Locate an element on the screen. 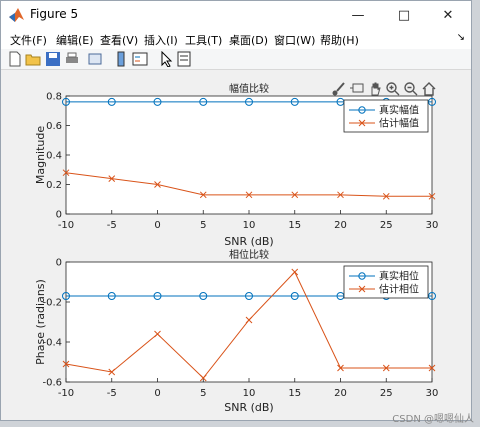 The height and width of the screenshot is (427, 480). brush-icon is located at coordinates (339, 89).